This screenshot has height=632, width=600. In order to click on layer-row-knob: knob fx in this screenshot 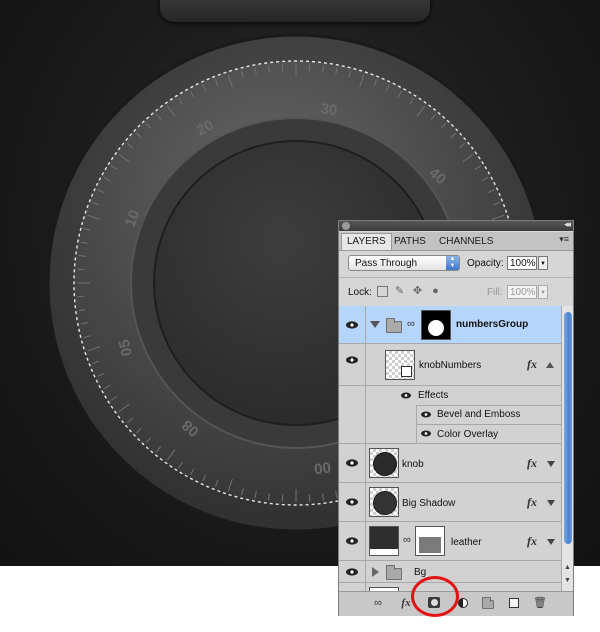, I will do `click(450, 463)`.